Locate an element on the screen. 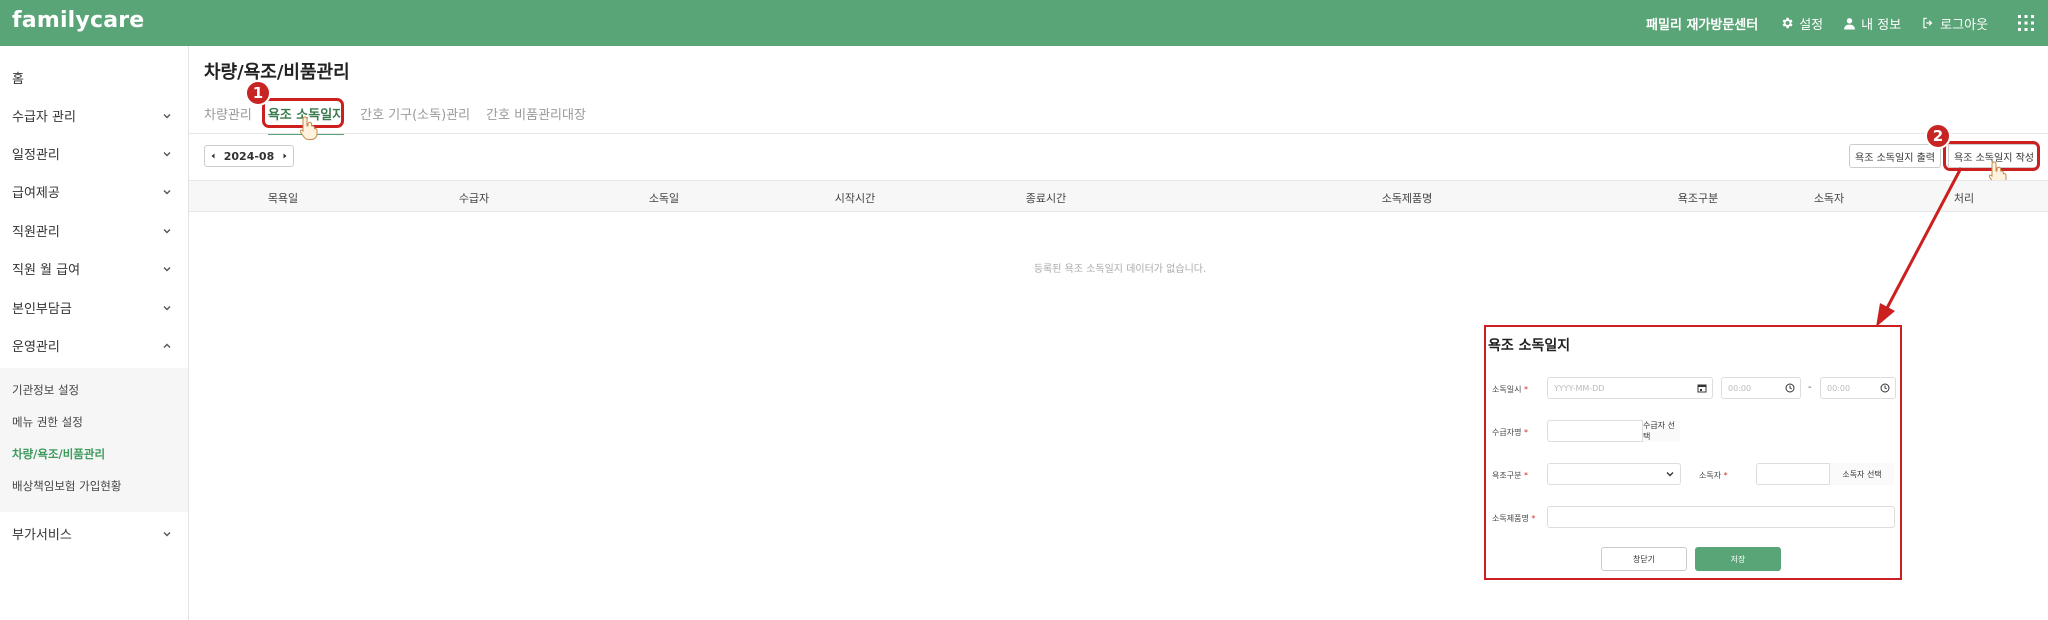 The image size is (2048, 620). header-actions: 패밀리 재가방문센터 설정 내 정보 로그아웃 is located at coordinates (1847, 23).